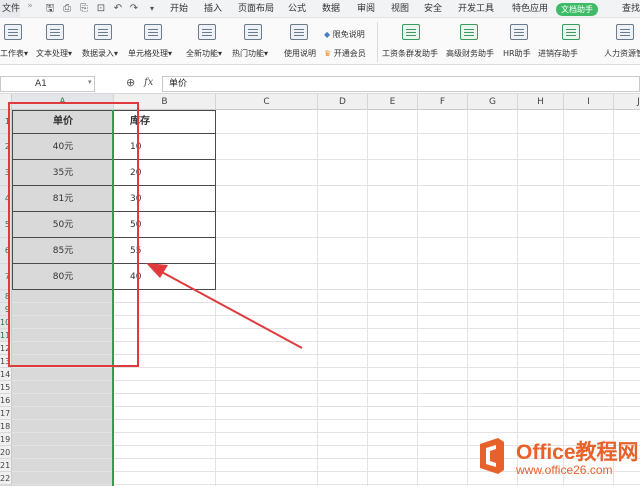 This screenshot has width=640, height=486. Describe the element at coordinates (253, 32) in the screenshot. I see `popular-features-icon` at that location.